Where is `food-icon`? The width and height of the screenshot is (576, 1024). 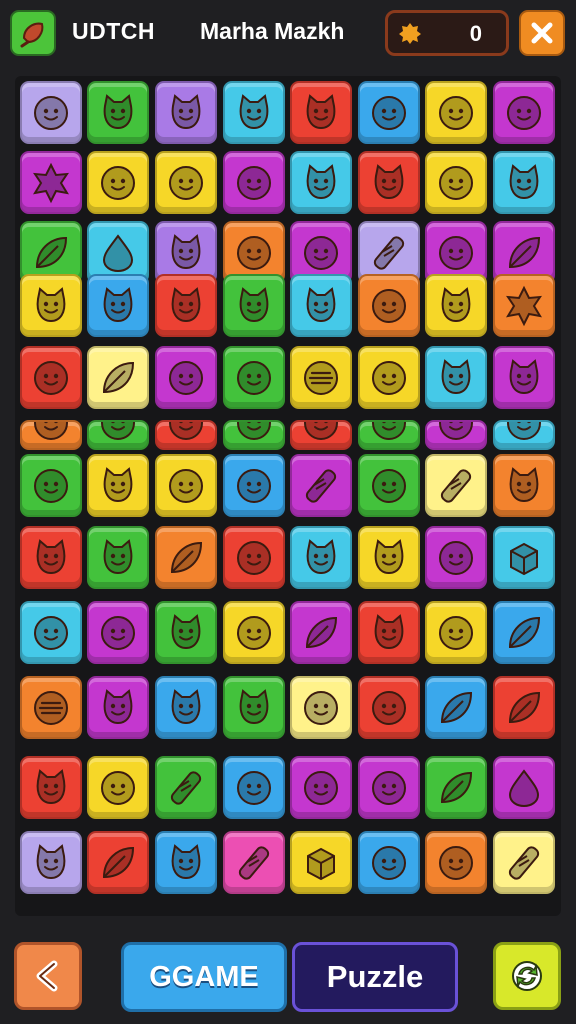 food-icon is located at coordinates (33, 33).